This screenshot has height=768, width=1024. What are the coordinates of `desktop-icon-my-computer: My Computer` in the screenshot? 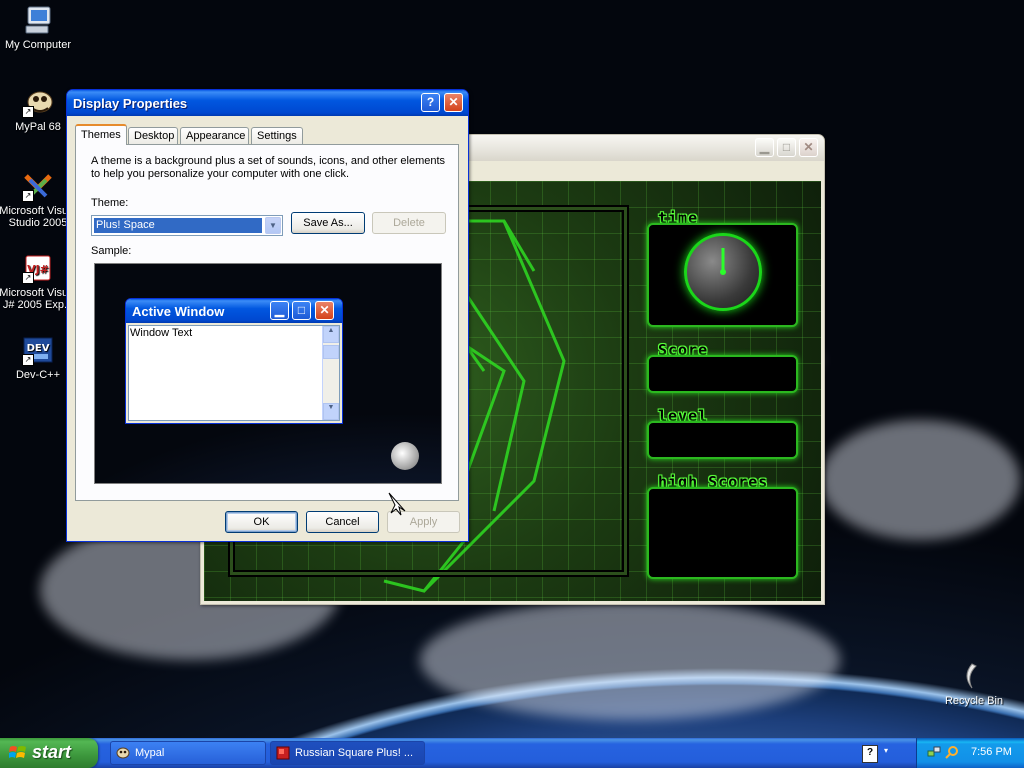 It's located at (39, 27).